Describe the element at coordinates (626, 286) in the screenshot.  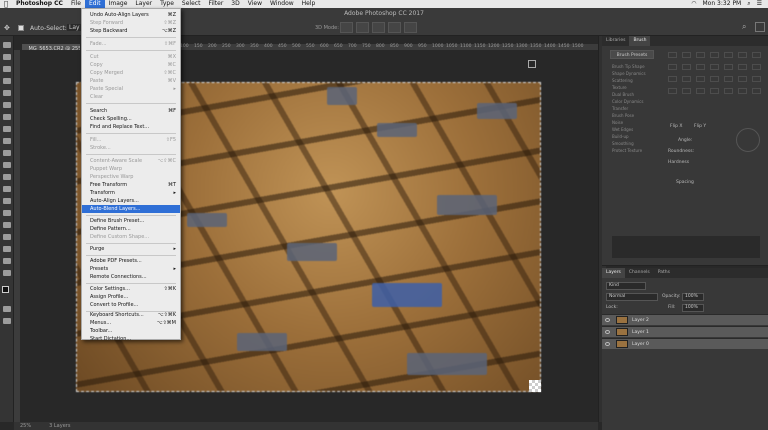
I see `layer-filter-dropdown: Kind` at that location.